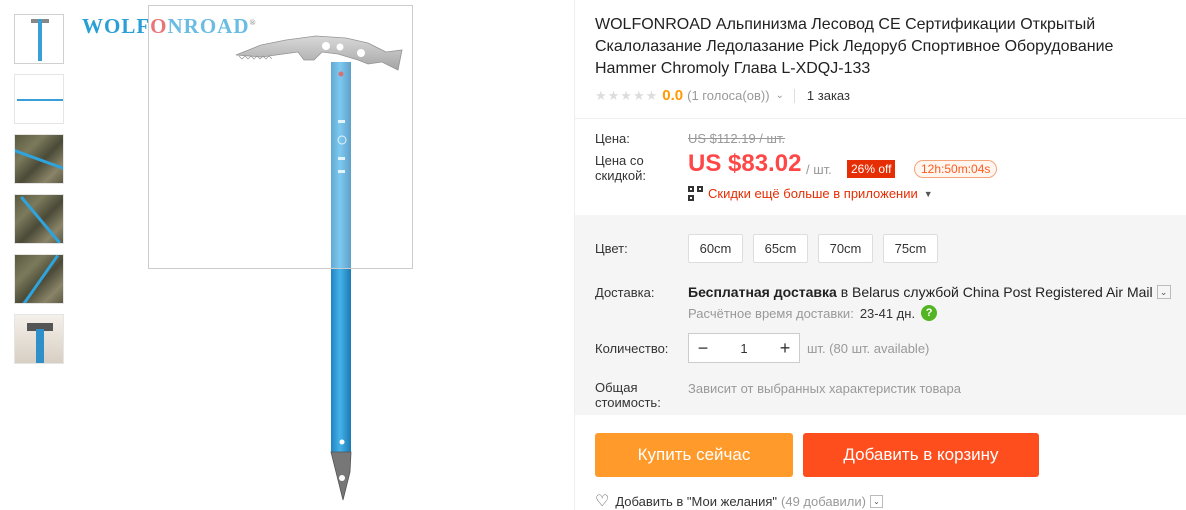 This screenshot has height=510, width=1186. I want to click on option-65cm: 65cm, so click(780, 248).